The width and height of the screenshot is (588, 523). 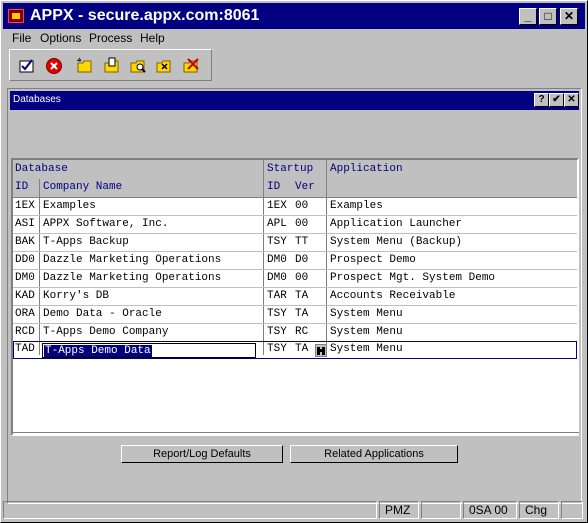 I want to click on row-id: BAK, so click(x=25, y=242).